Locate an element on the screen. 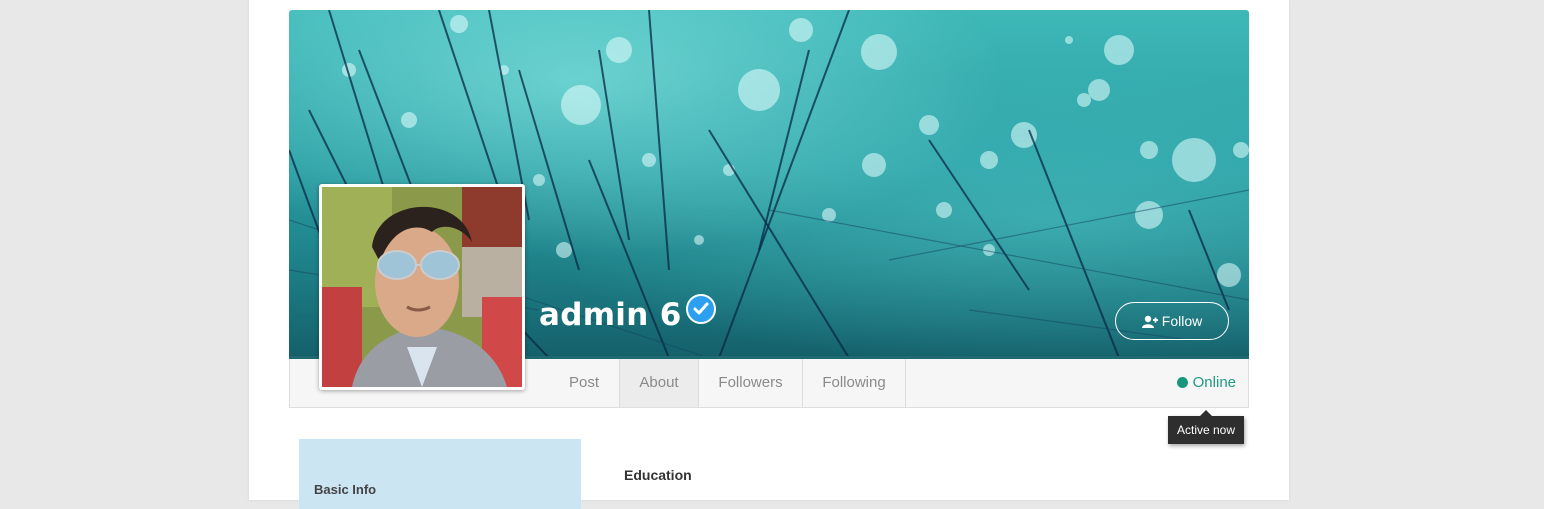 The image size is (1544, 509). basic-info-heading: Basic Info is located at coordinates (345, 489).